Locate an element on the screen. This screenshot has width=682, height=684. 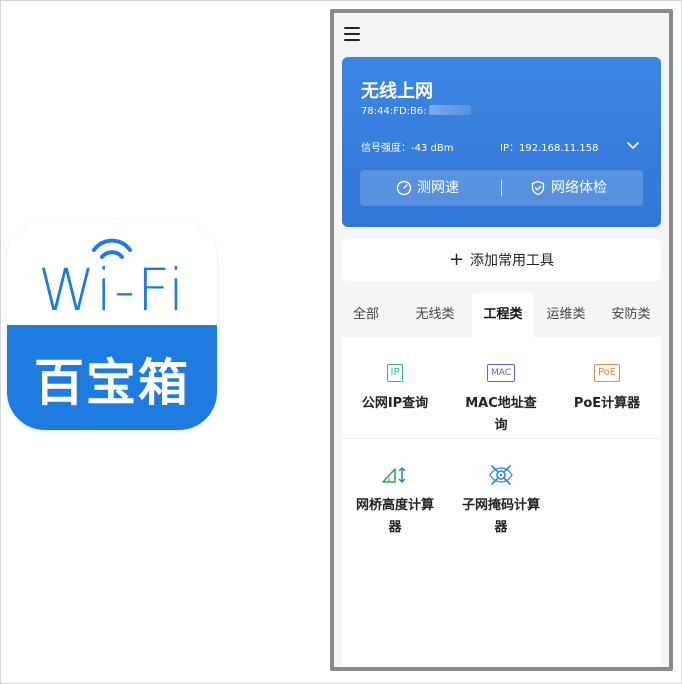
wifi-mac-text: 78:44:FD:B6: is located at coordinates (394, 111).